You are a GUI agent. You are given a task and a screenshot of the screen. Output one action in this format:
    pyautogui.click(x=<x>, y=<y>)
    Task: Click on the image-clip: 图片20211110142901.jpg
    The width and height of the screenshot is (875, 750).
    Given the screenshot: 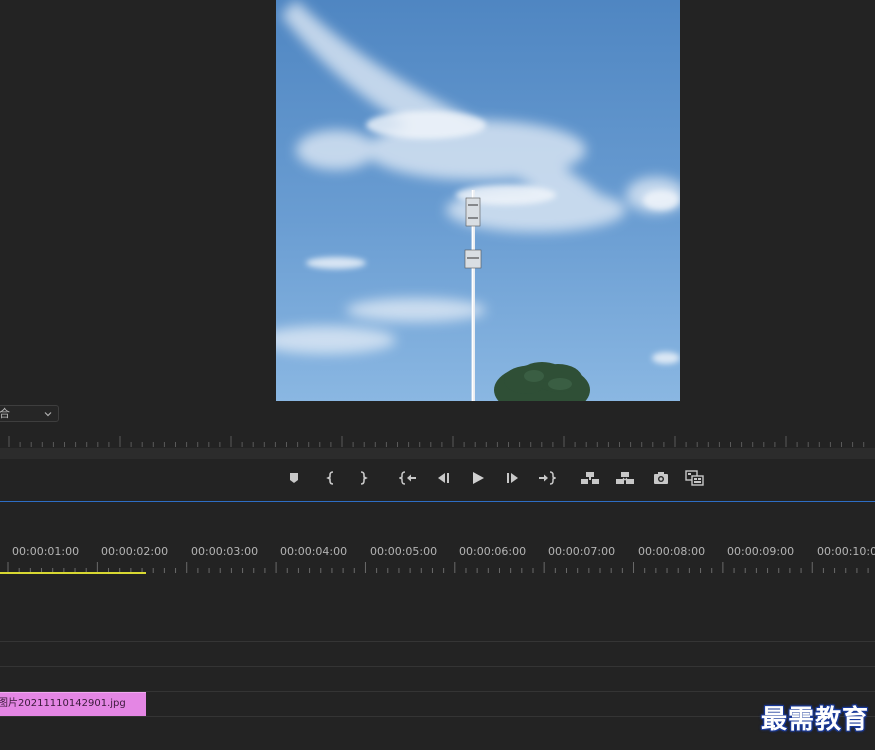 What is the action you would take?
    pyautogui.click(x=73, y=704)
    